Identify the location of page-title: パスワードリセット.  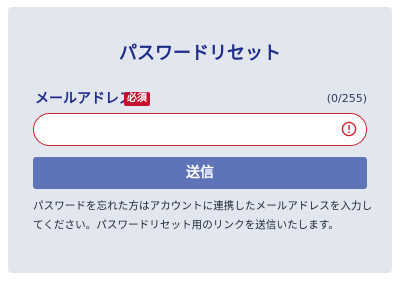
(200, 53).